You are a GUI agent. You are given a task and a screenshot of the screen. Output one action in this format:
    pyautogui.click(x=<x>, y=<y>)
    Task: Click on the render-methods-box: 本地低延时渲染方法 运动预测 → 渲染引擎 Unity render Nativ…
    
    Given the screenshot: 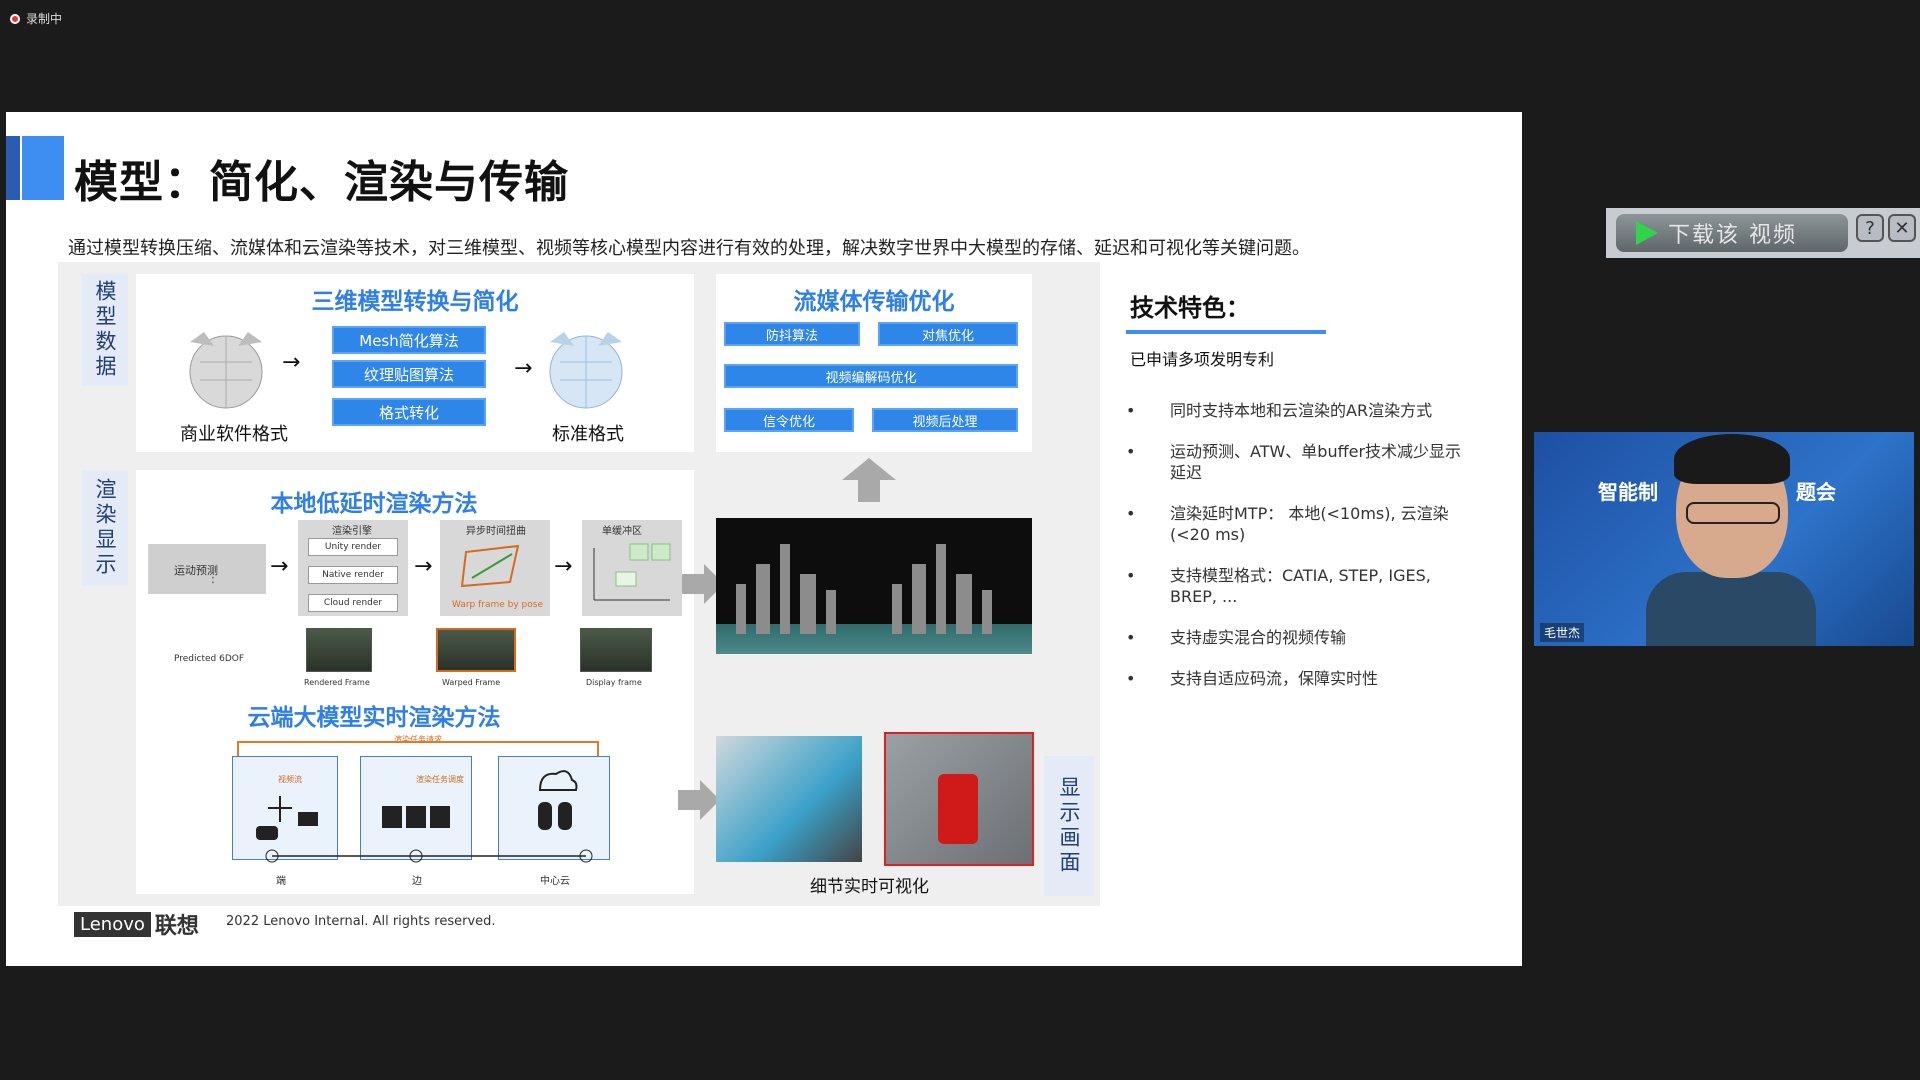 What is the action you would take?
    pyautogui.click(x=415, y=682)
    